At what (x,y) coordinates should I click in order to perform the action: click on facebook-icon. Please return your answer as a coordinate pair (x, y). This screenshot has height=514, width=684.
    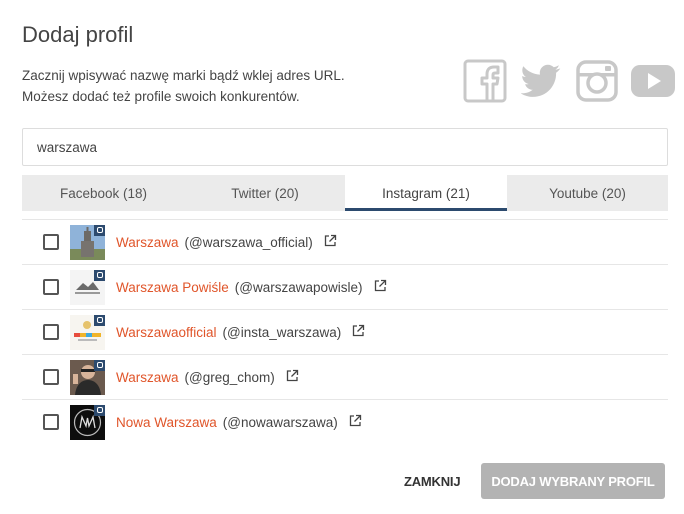
    Looking at the image, I should click on (485, 81).